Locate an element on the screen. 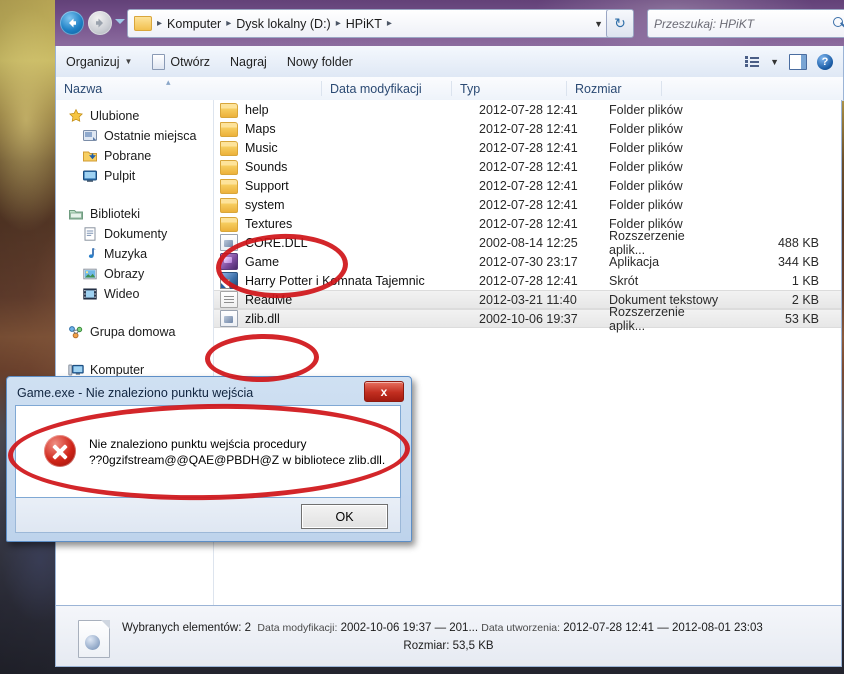 The width and height of the screenshot is (844, 674). table-row: Support 2012-07-28 12:41 Folder plików is located at coordinates (527, 185).